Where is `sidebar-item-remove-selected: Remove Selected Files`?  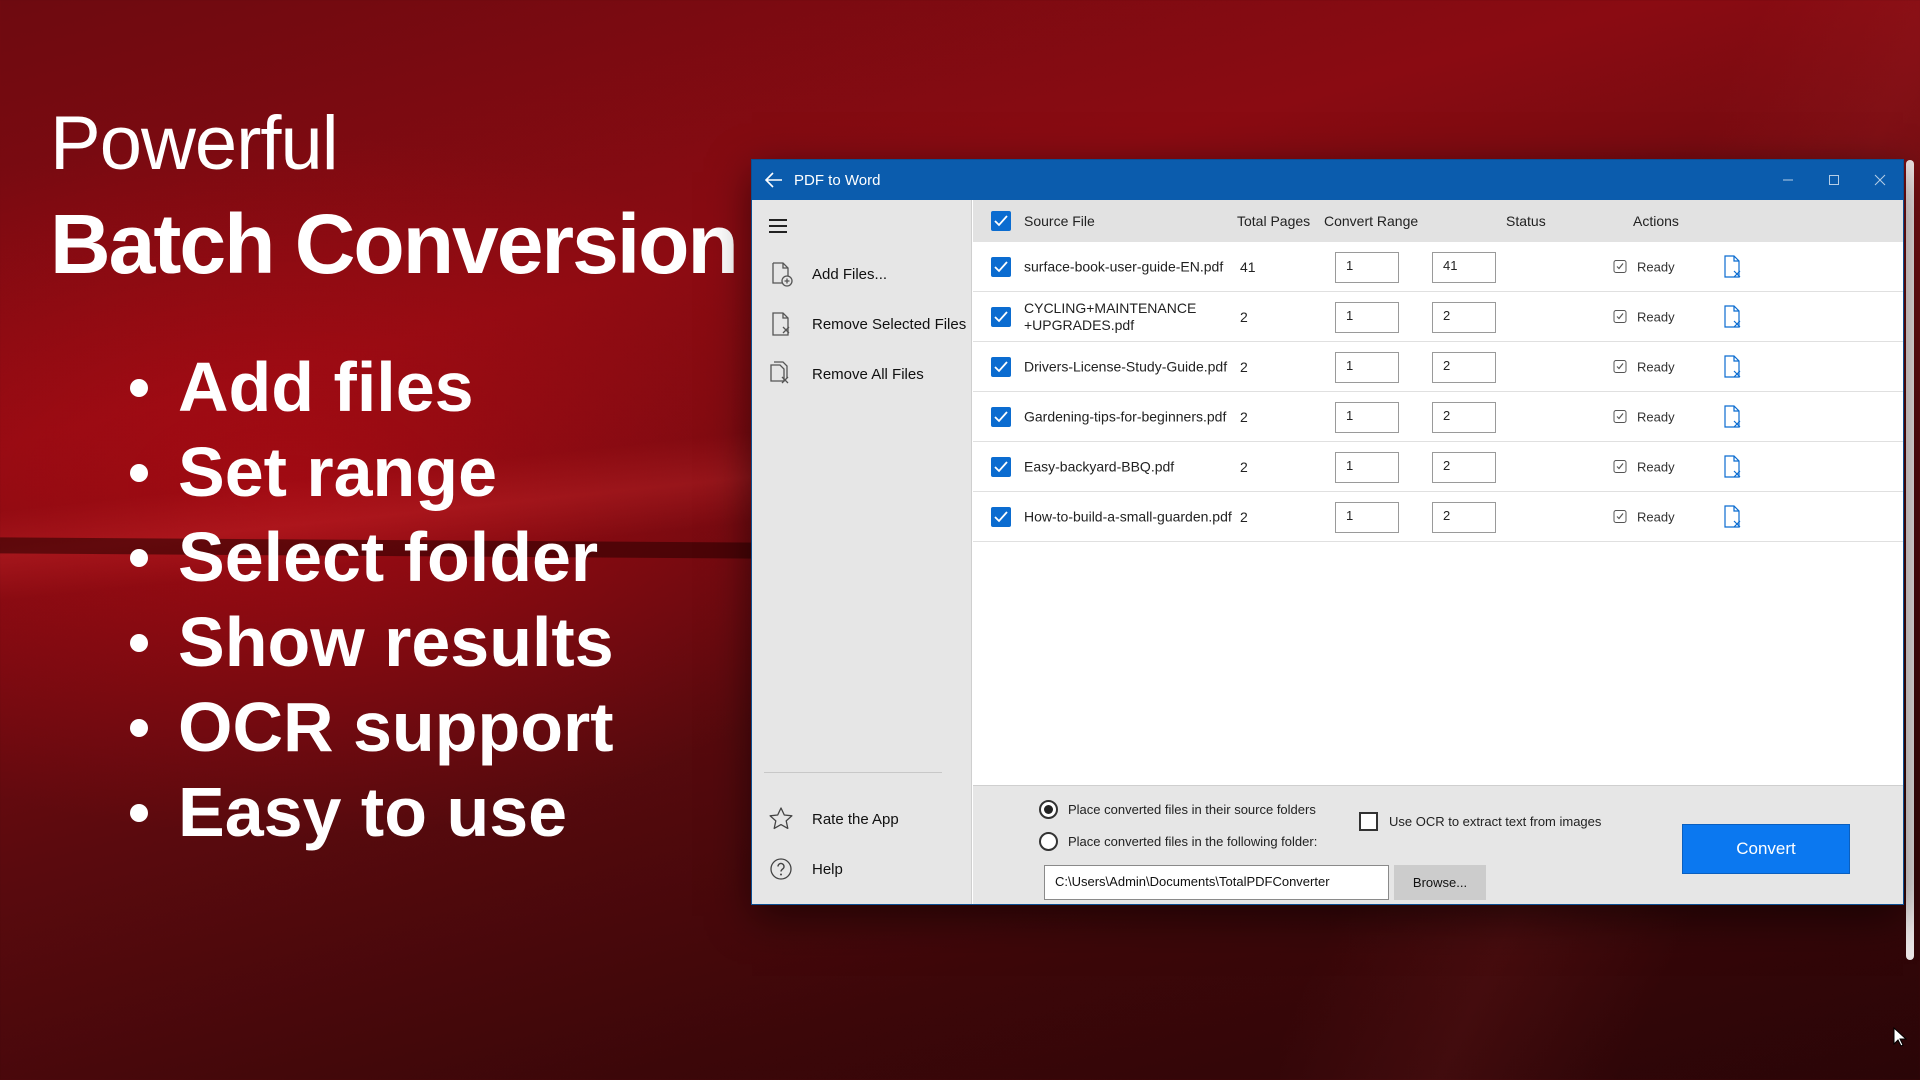
sidebar-item-remove-selected: Remove Selected Files is located at coordinates (862, 324).